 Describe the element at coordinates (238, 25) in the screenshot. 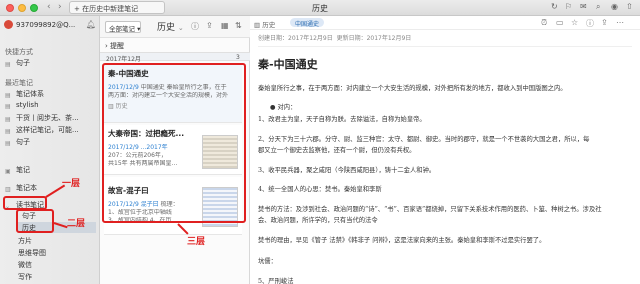

I see `sort-icon: ⇅` at that location.